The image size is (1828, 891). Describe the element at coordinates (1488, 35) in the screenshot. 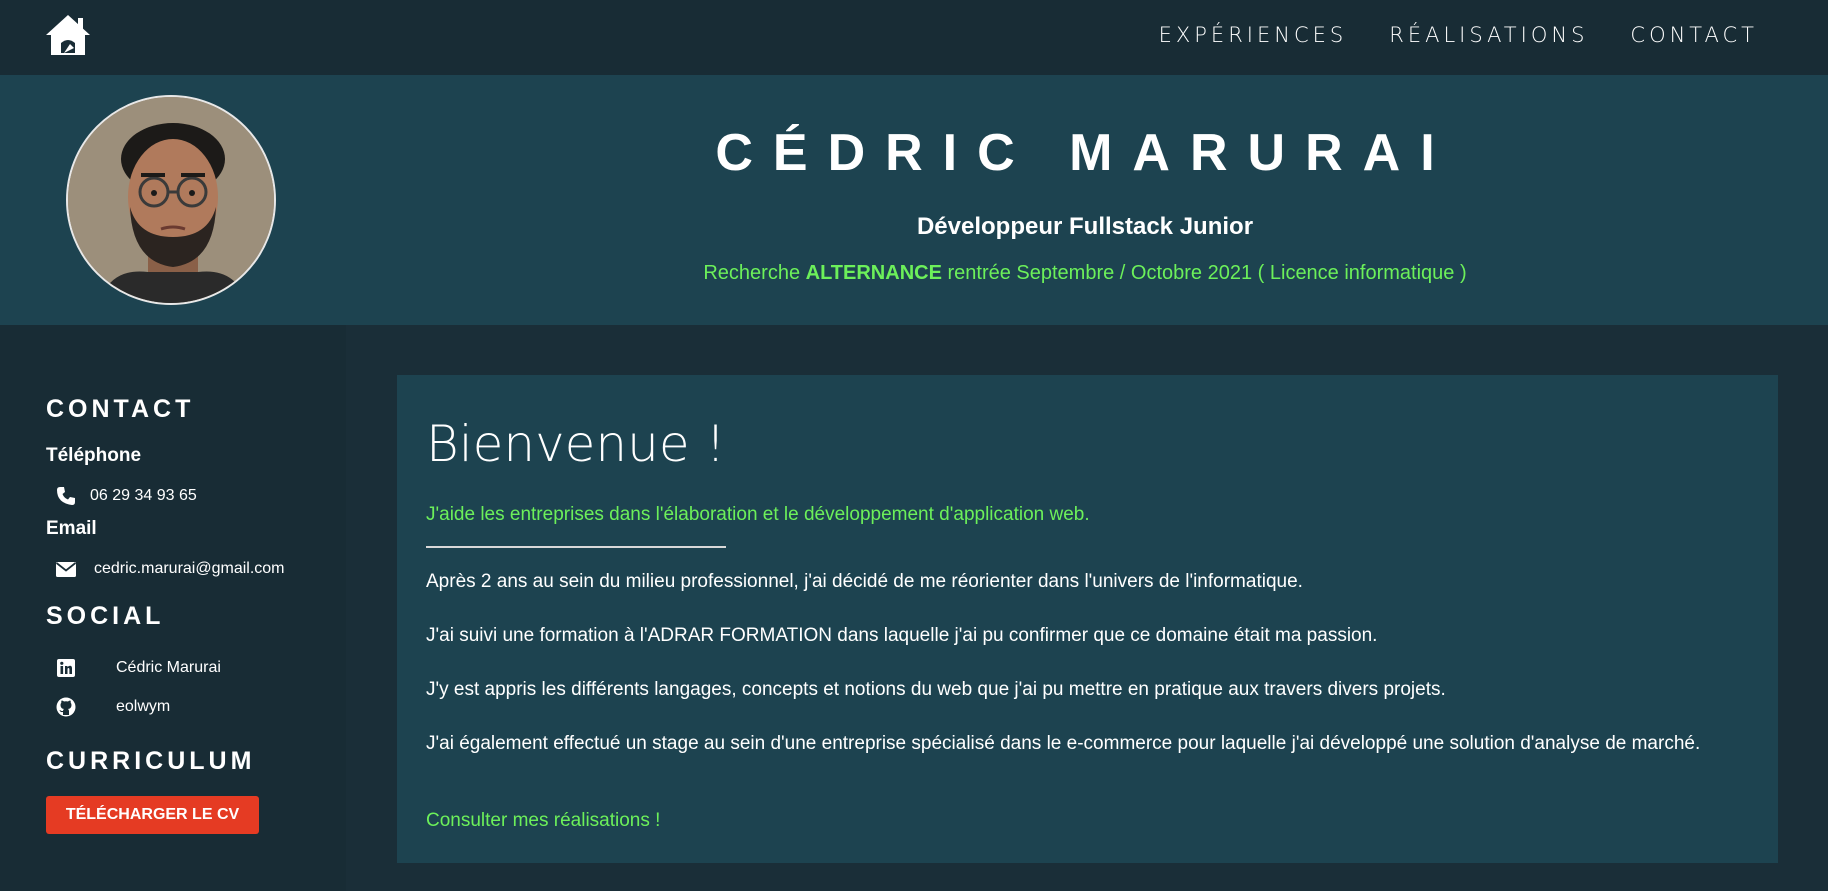

I see `nav-link-realisations: RÉALISATIONS` at that location.